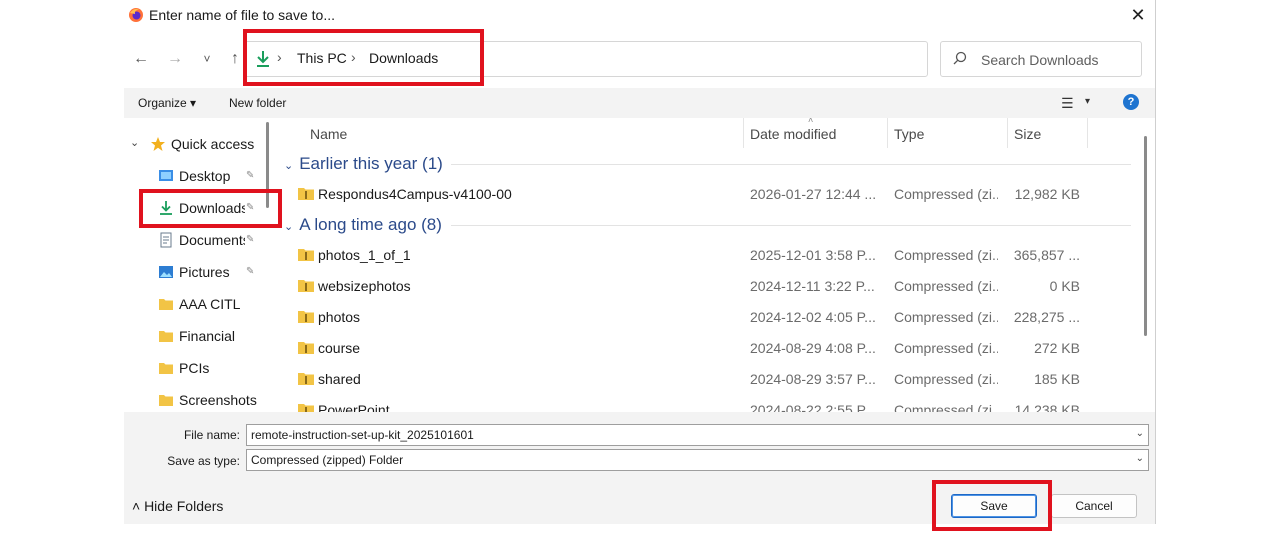 This screenshot has width=1271, height=547. Describe the element at coordinates (205, 176) in the screenshot. I see `sidebar-item-label: Desktop` at that location.